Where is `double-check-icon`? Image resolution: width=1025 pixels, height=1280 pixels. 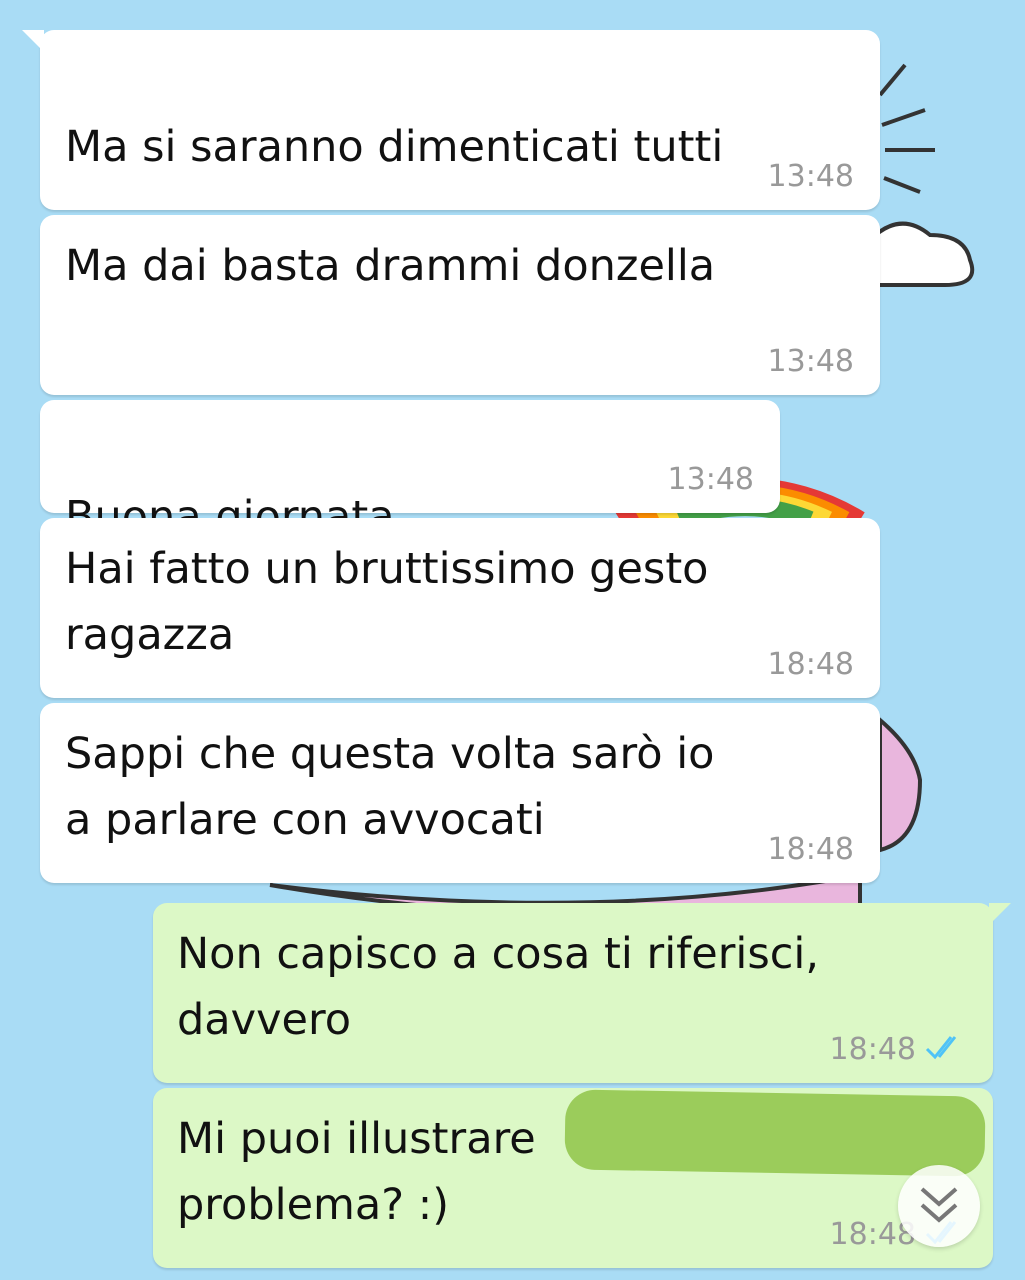
double-check-icon is located at coordinates (941, 1048).